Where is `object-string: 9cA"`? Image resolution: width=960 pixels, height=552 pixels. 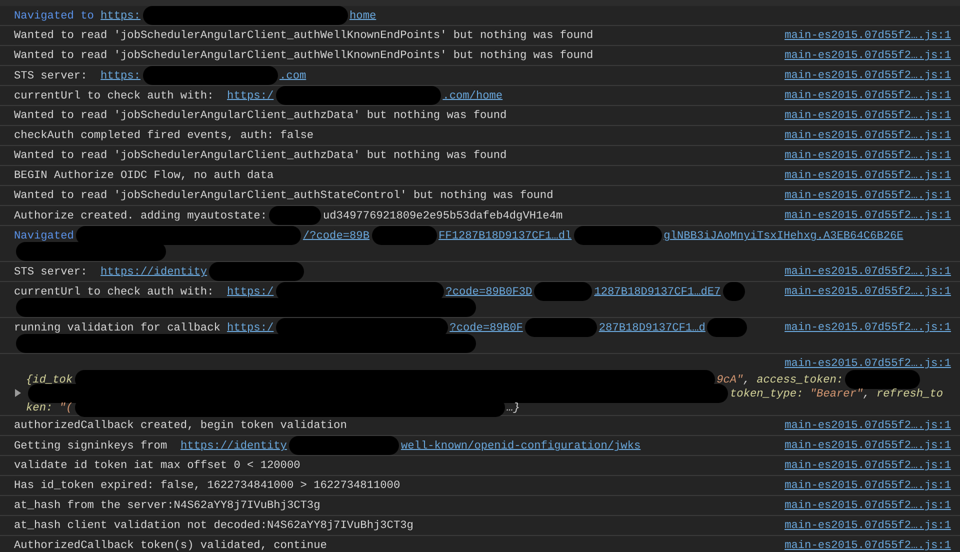 object-string: 9cA" is located at coordinates (730, 380).